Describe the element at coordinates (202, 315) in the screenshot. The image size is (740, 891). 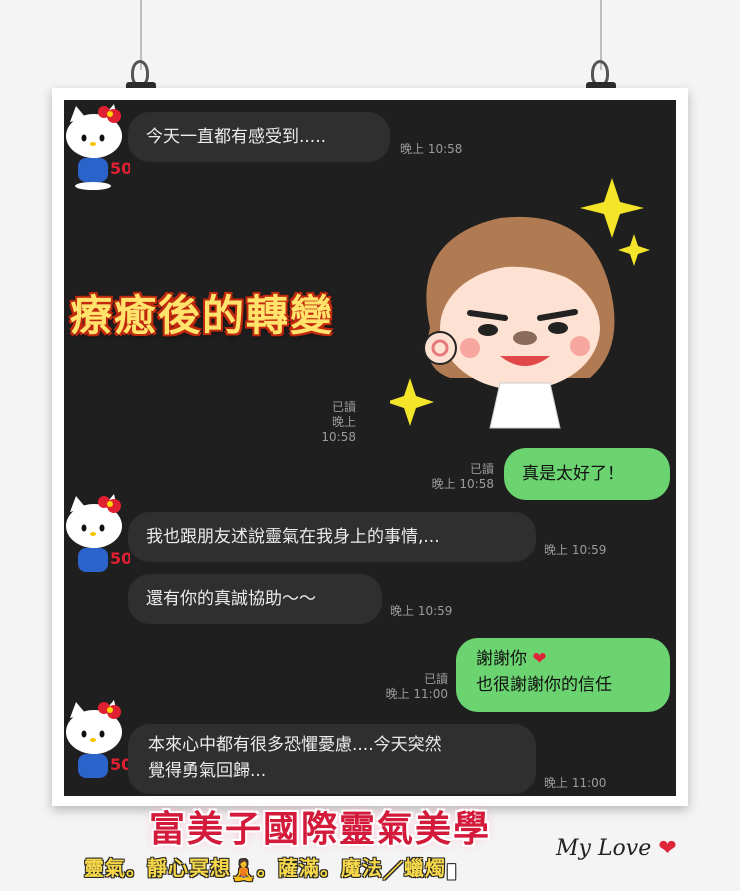
I see `overlay-banner-title: 療癒後的轉變` at that location.